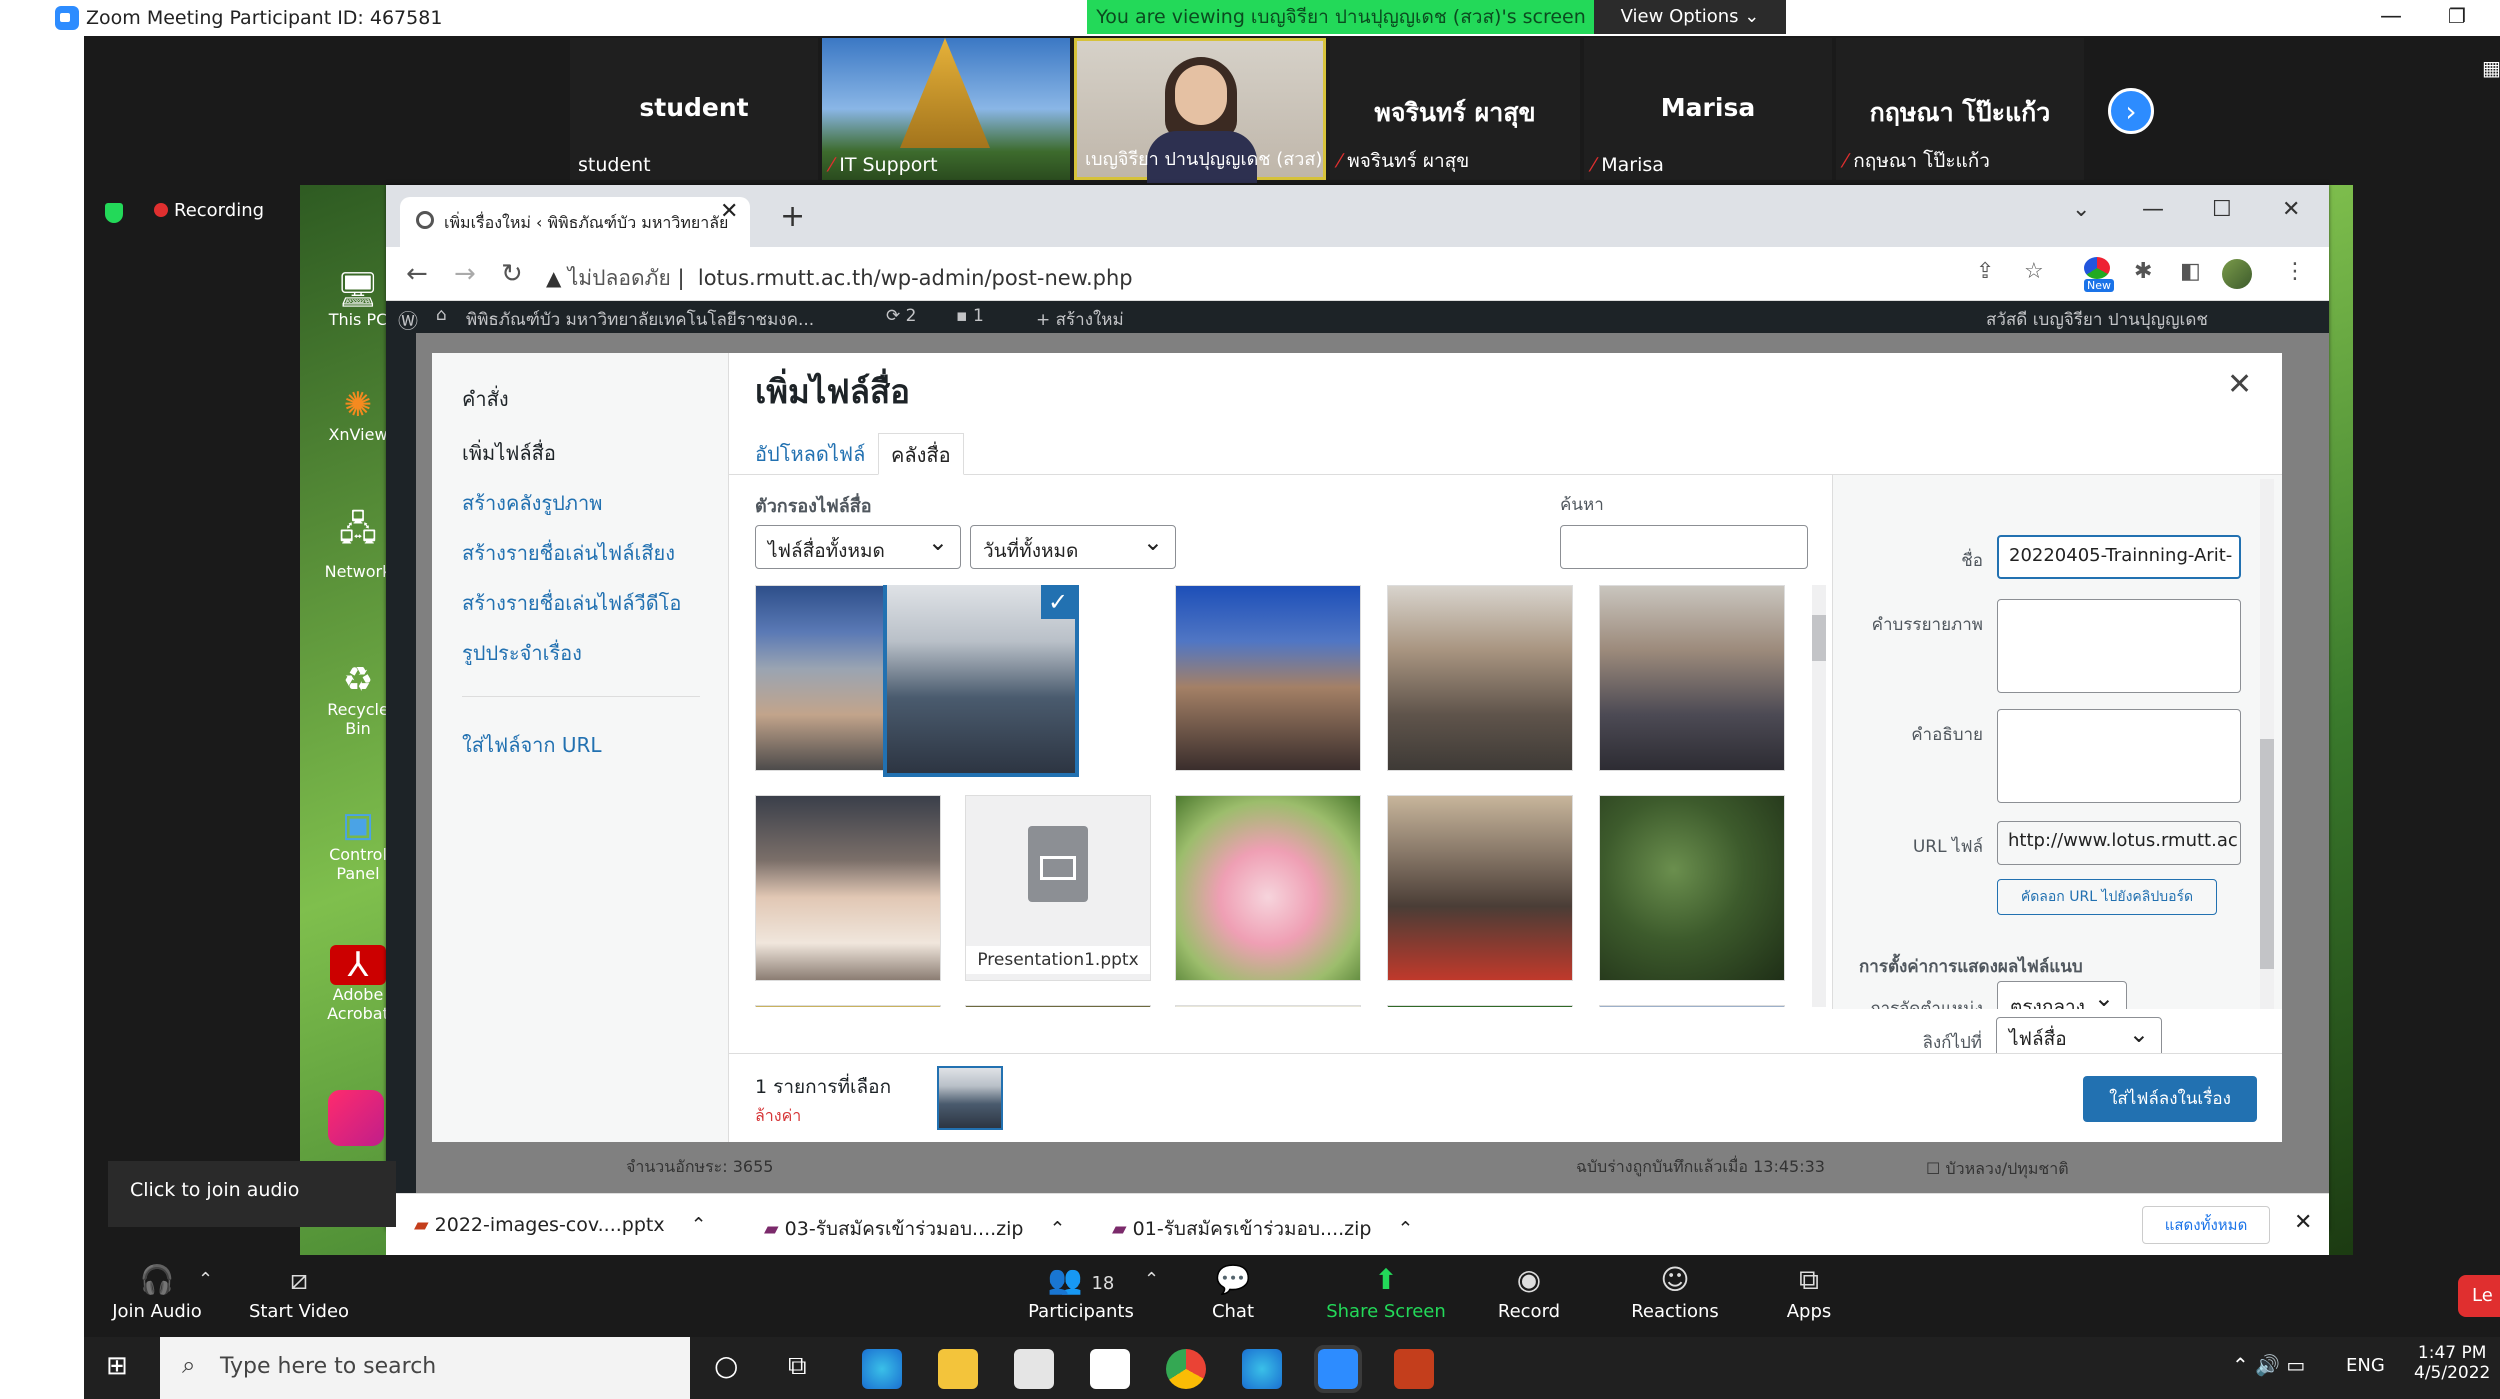 The width and height of the screenshot is (2500, 1399). What do you see at coordinates (1684, 547) in the screenshot?
I see `search-input` at bounding box center [1684, 547].